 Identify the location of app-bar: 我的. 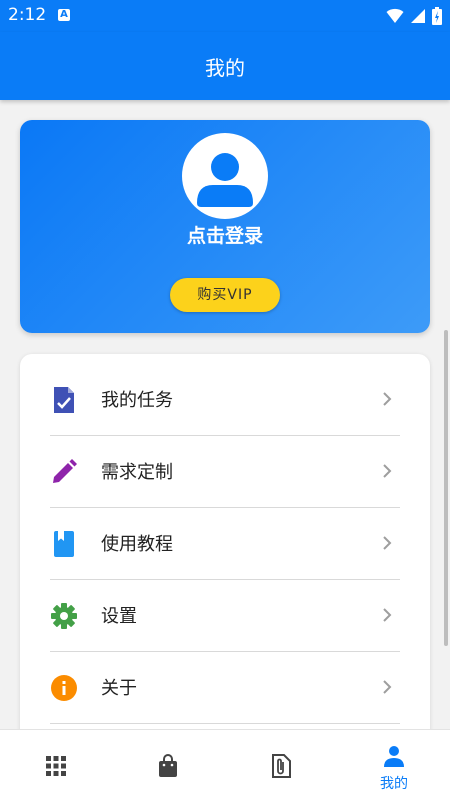
(225, 66).